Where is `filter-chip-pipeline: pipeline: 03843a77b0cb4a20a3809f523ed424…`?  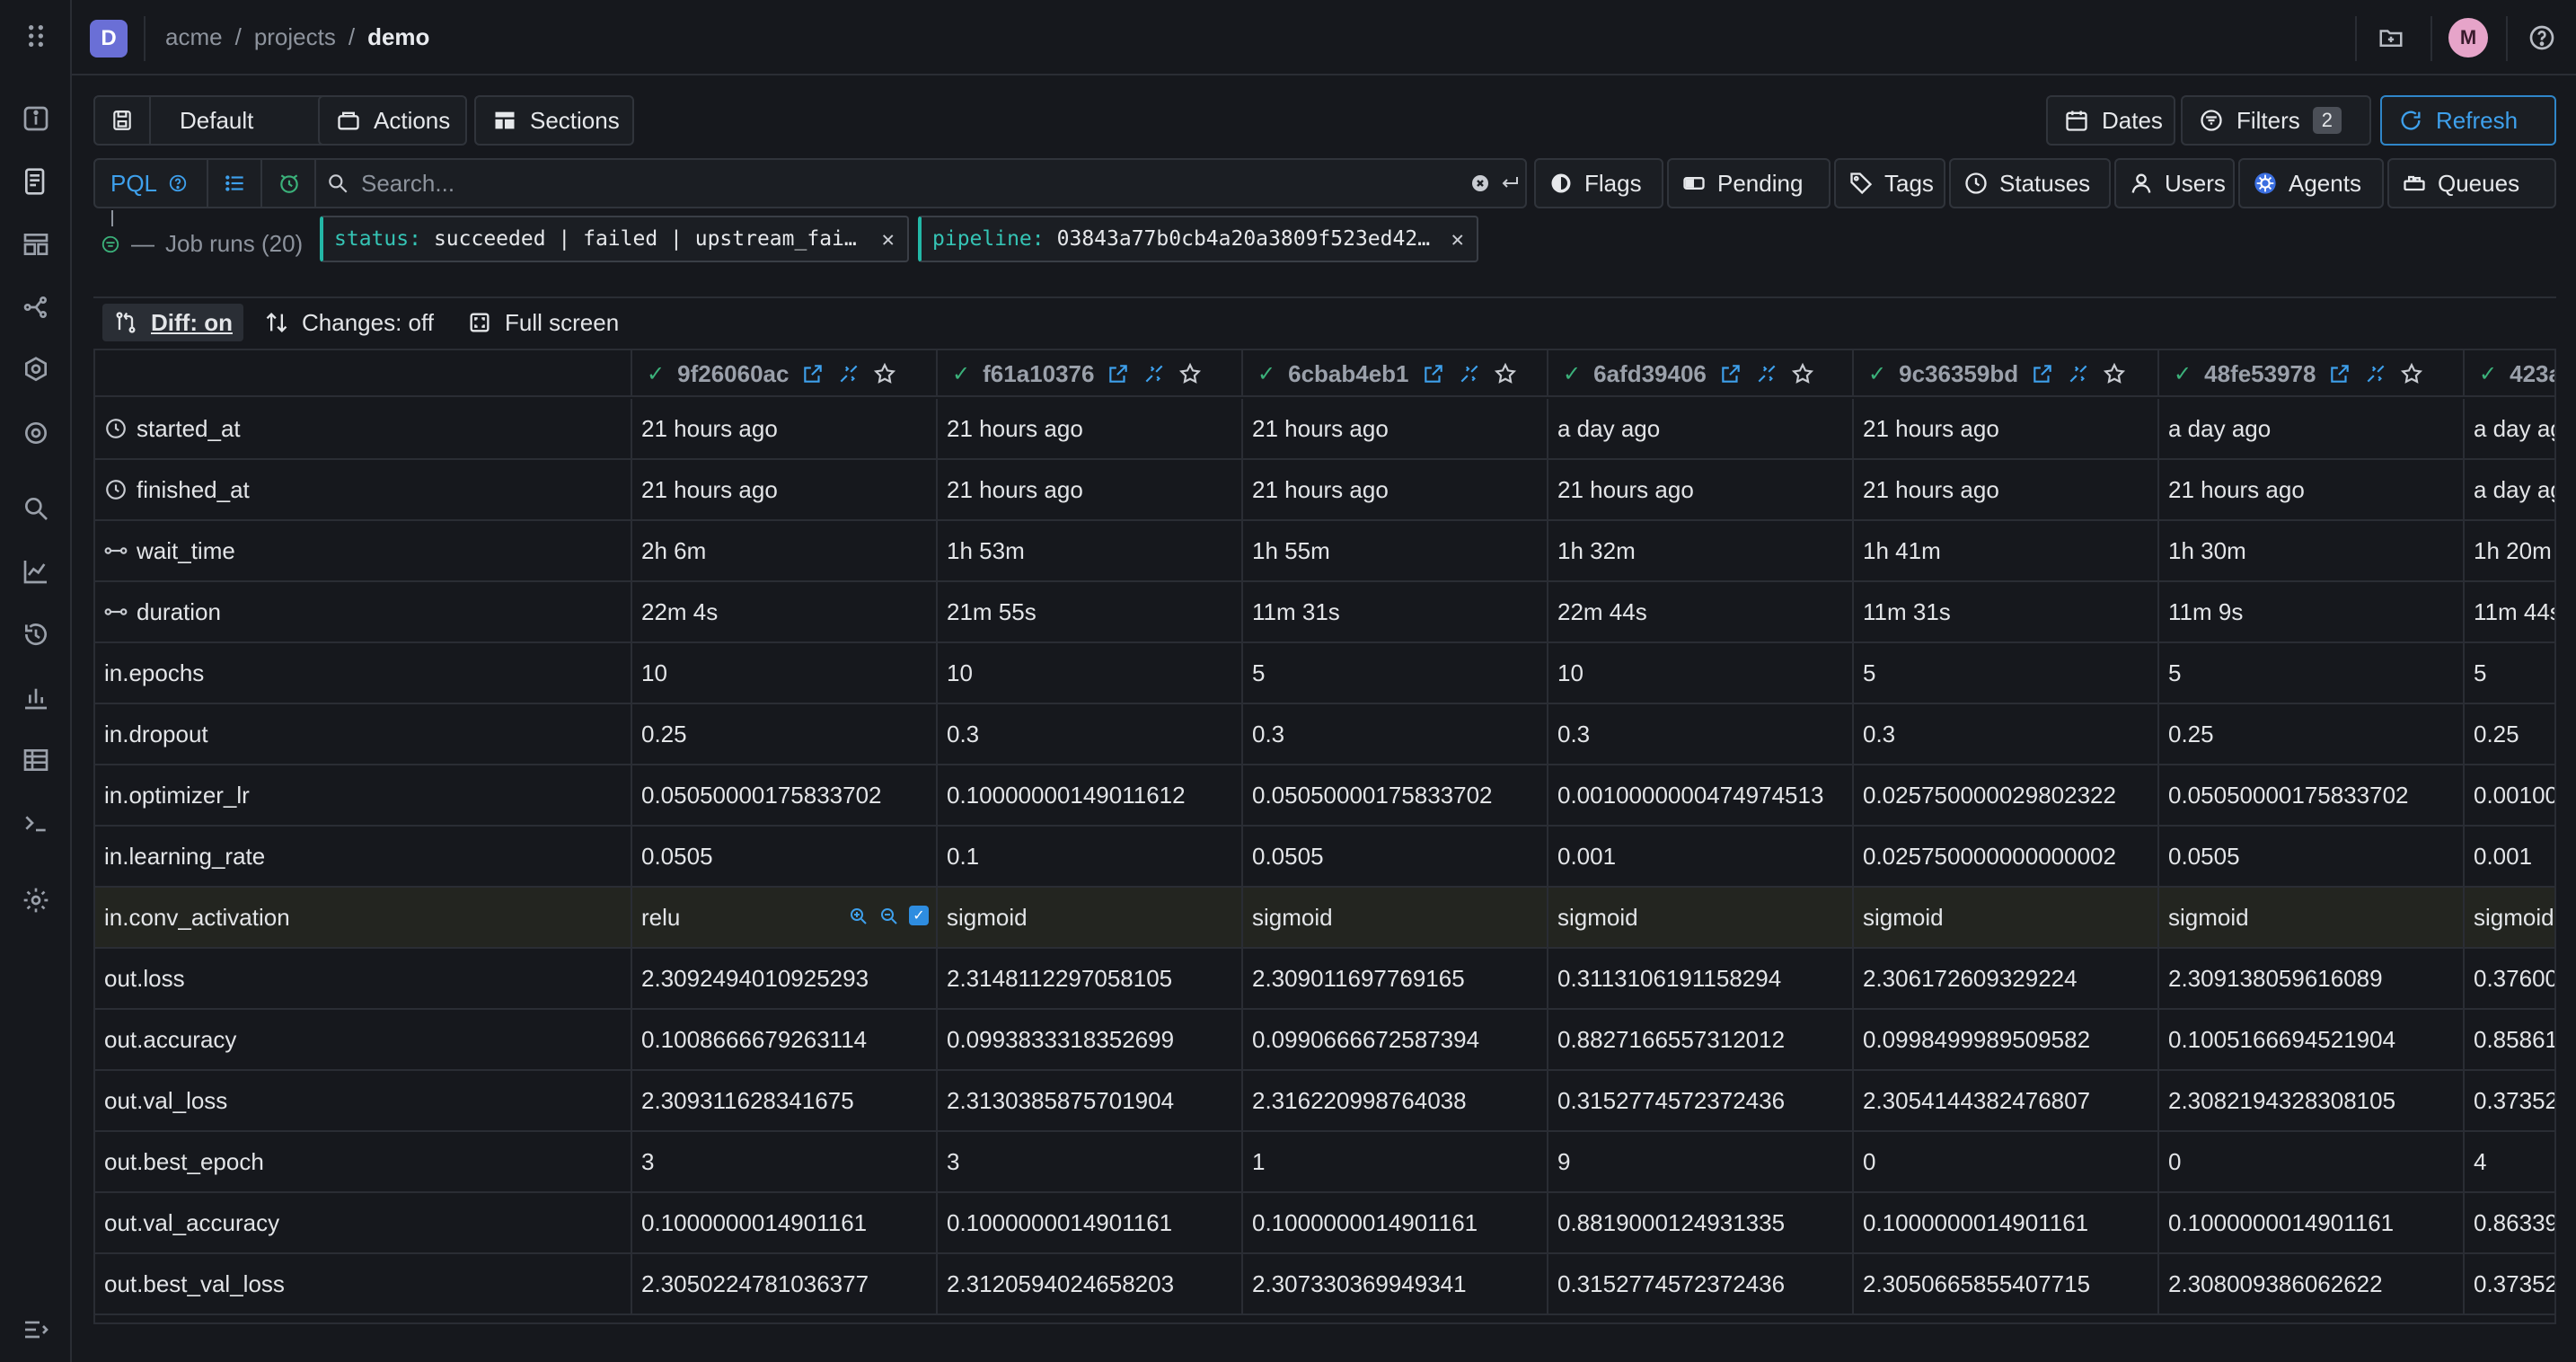 filter-chip-pipeline: pipeline: 03843a77b0cb4a20a3809f523ed424… is located at coordinates (1198, 239).